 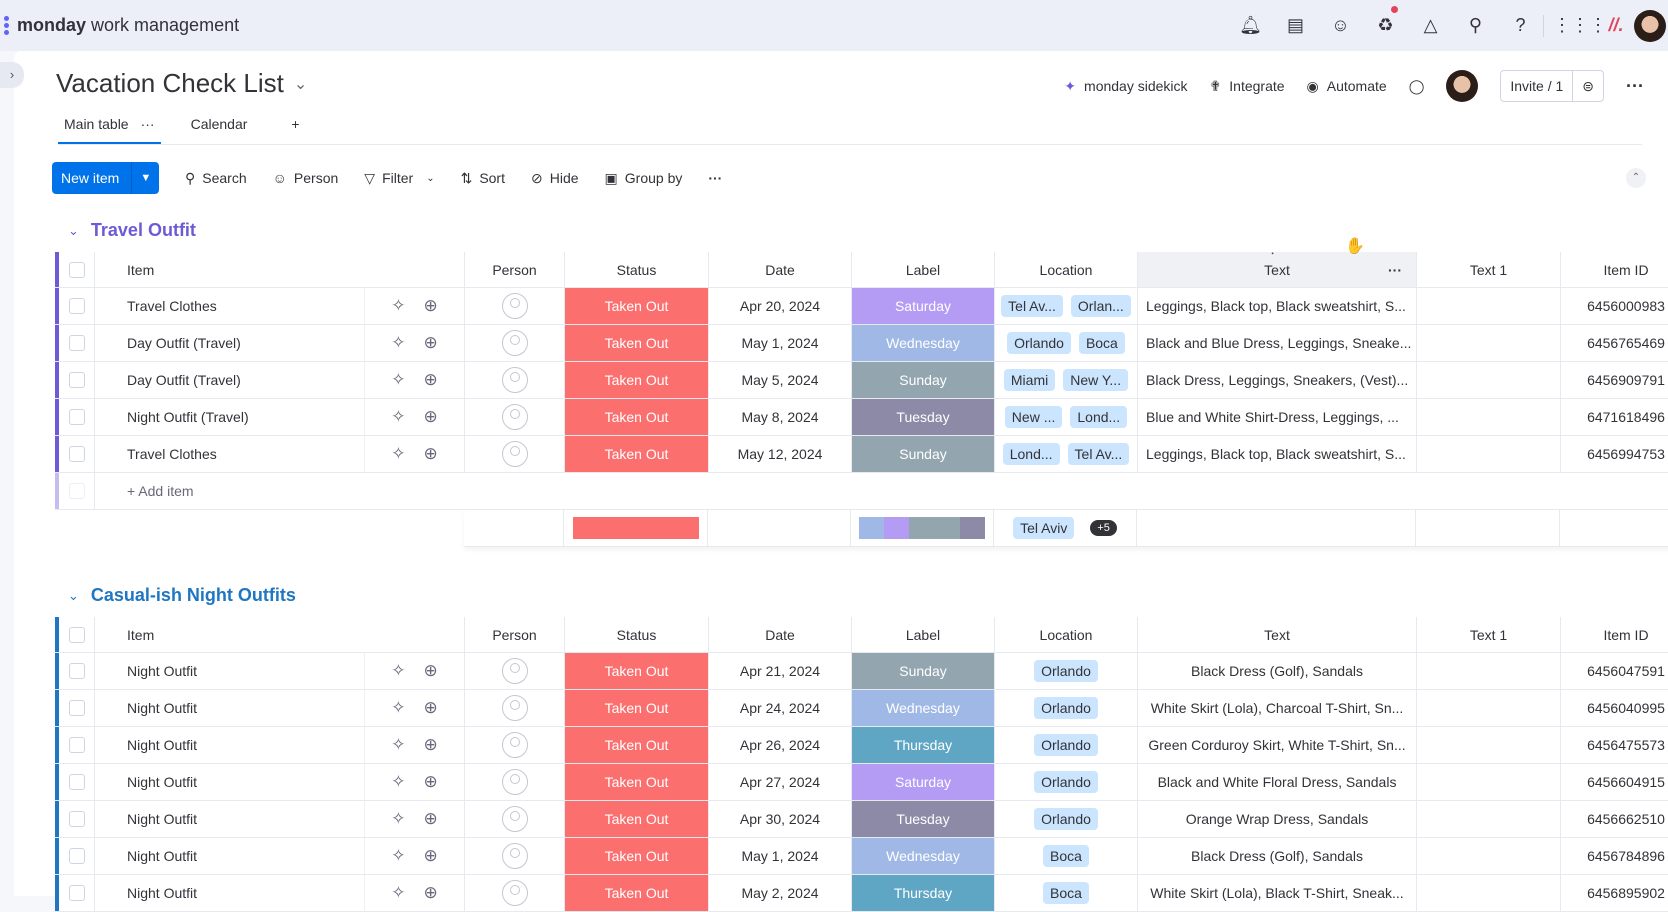 What do you see at coordinates (780, 454) in the screenshot?
I see `date-cell: May 12, 2024` at bounding box center [780, 454].